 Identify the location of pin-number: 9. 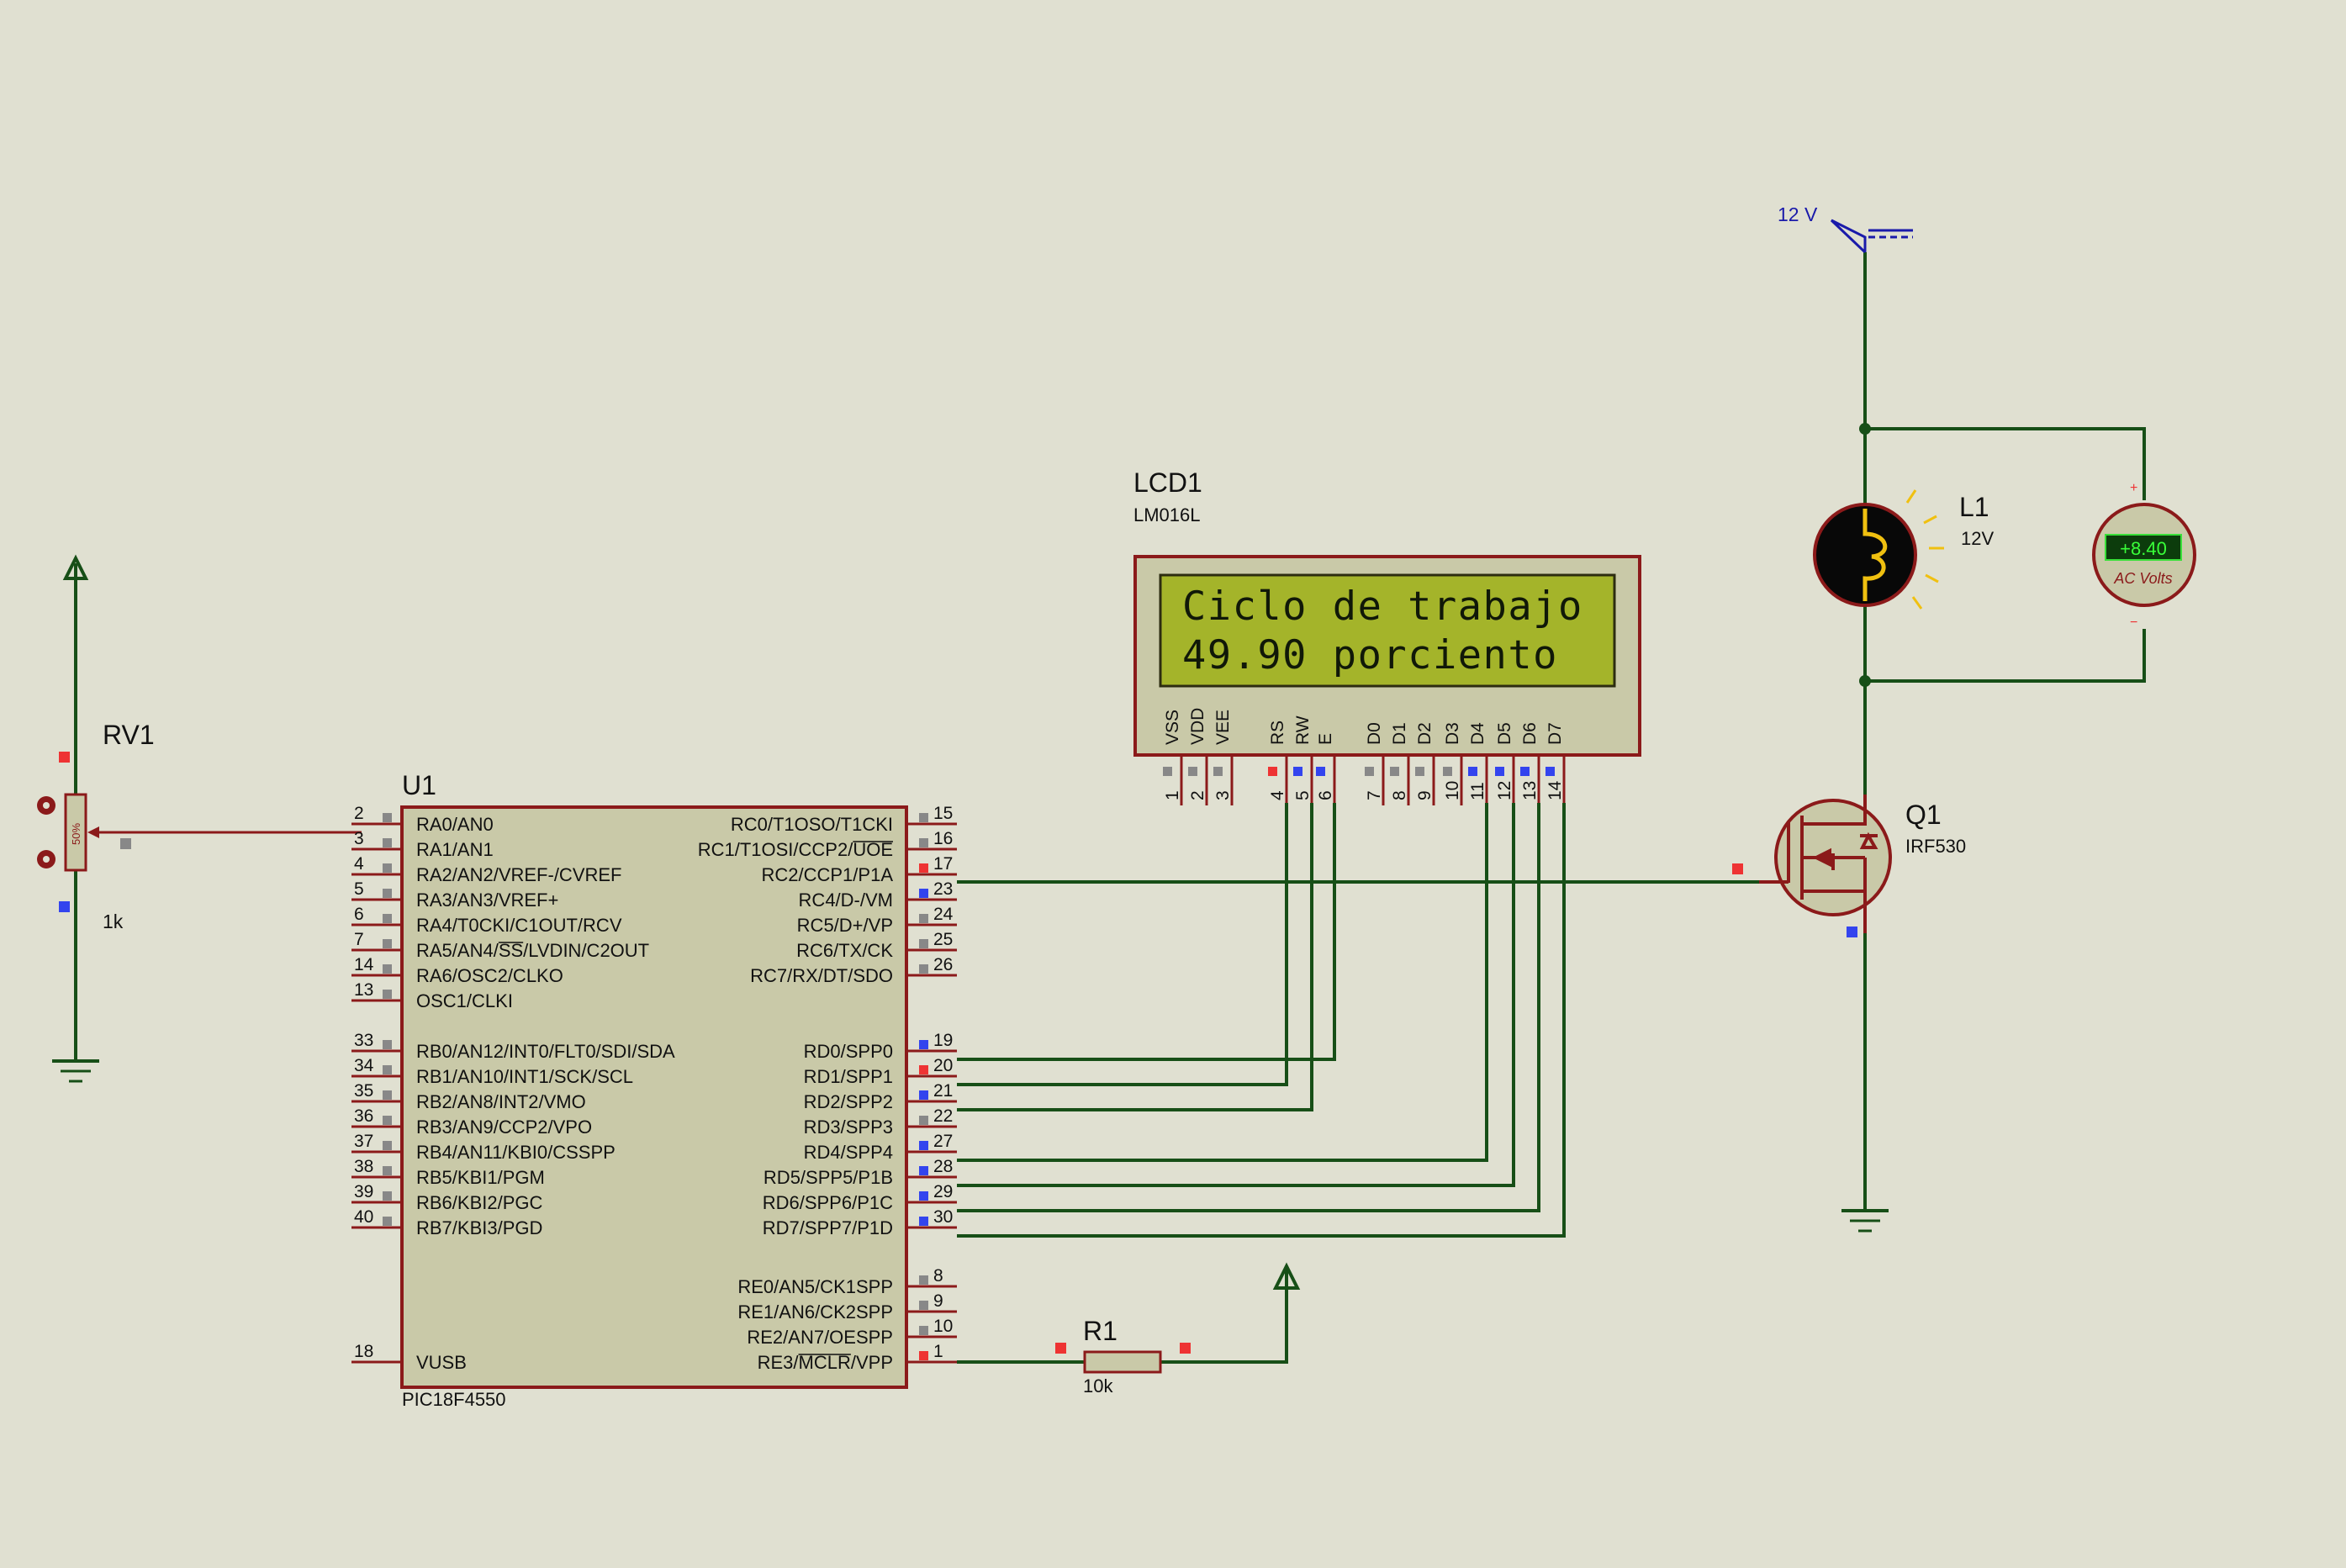
(938, 1301).